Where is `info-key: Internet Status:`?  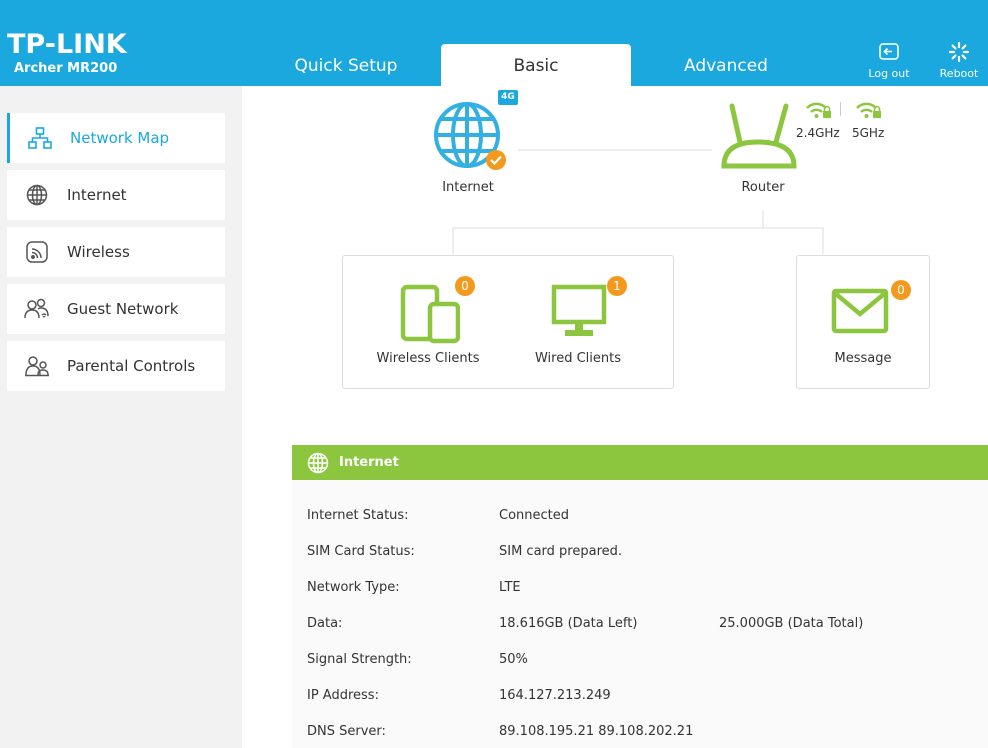
info-key: Internet Status: is located at coordinates (358, 515).